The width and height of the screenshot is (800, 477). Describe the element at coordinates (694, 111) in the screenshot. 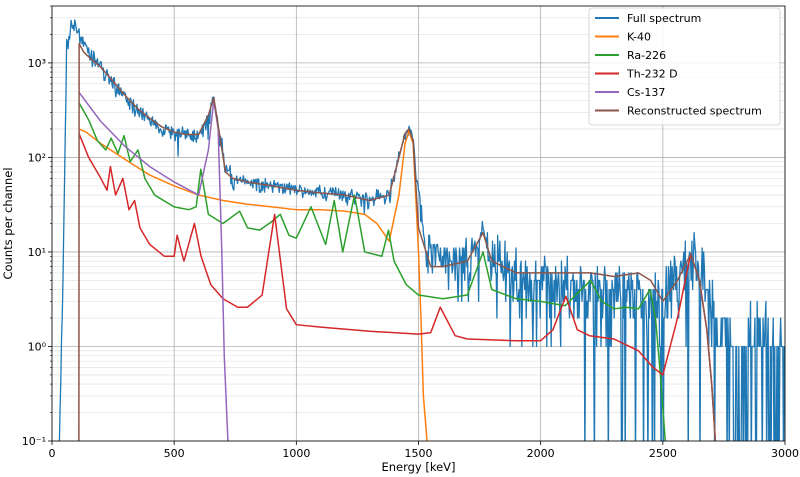

I see `legend-label: Reconstructed spectrum` at that location.